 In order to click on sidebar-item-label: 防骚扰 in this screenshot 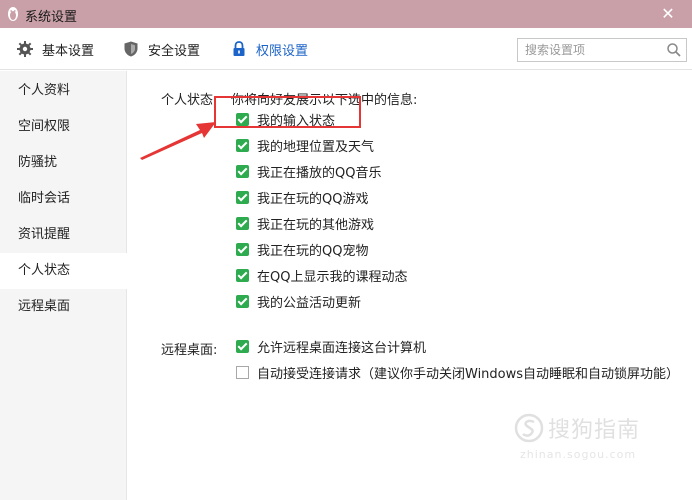, I will do `click(38, 162)`.